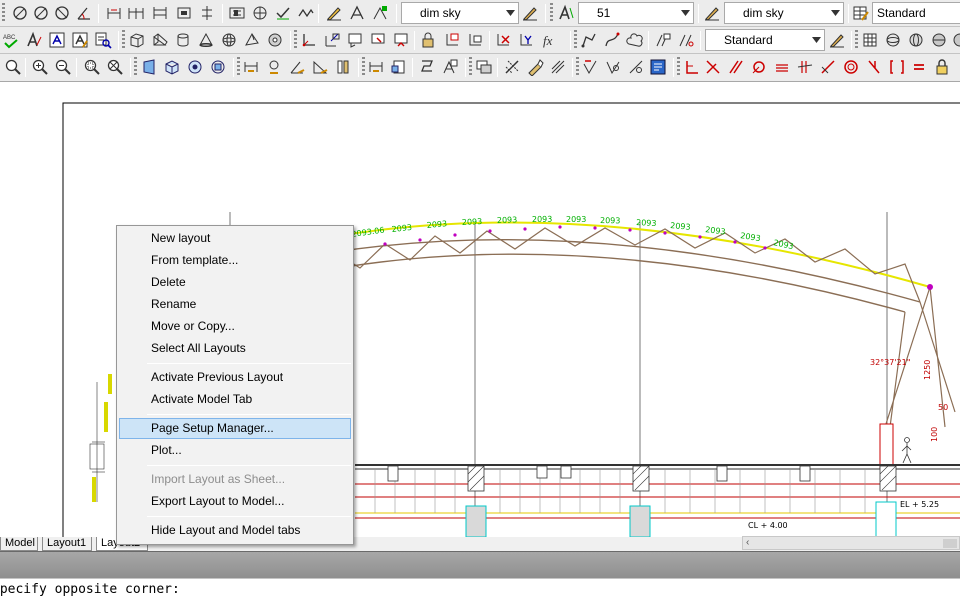 Image resolution: width=960 pixels, height=602 pixels. What do you see at coordinates (636, 67) in the screenshot?
I see `locate-icon` at bounding box center [636, 67].